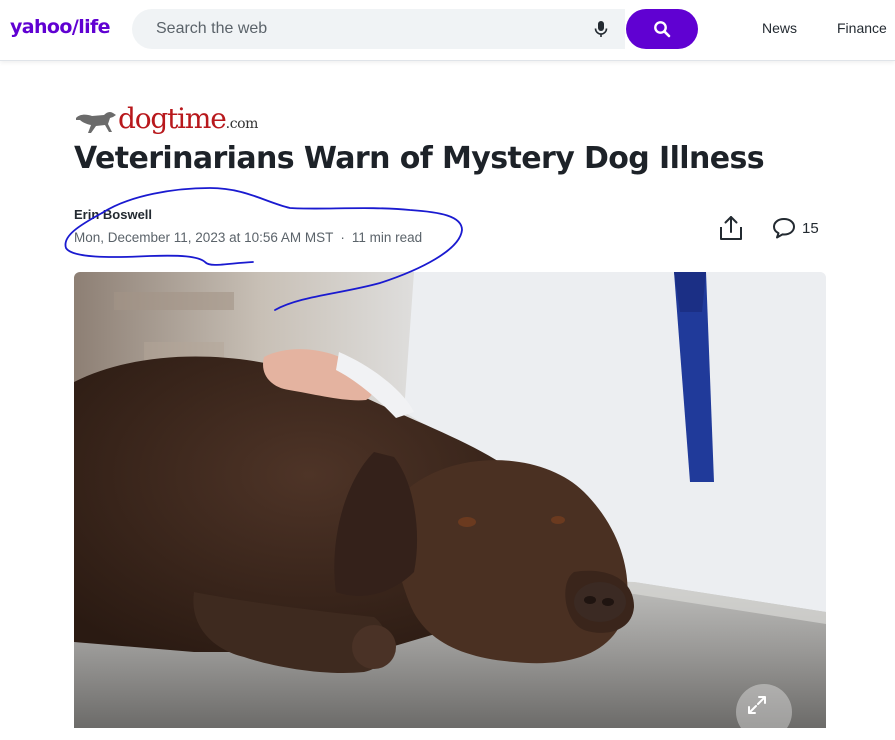 This screenshot has width=895, height=740. What do you see at coordinates (731, 228) in the screenshot?
I see `share-icon` at bounding box center [731, 228].